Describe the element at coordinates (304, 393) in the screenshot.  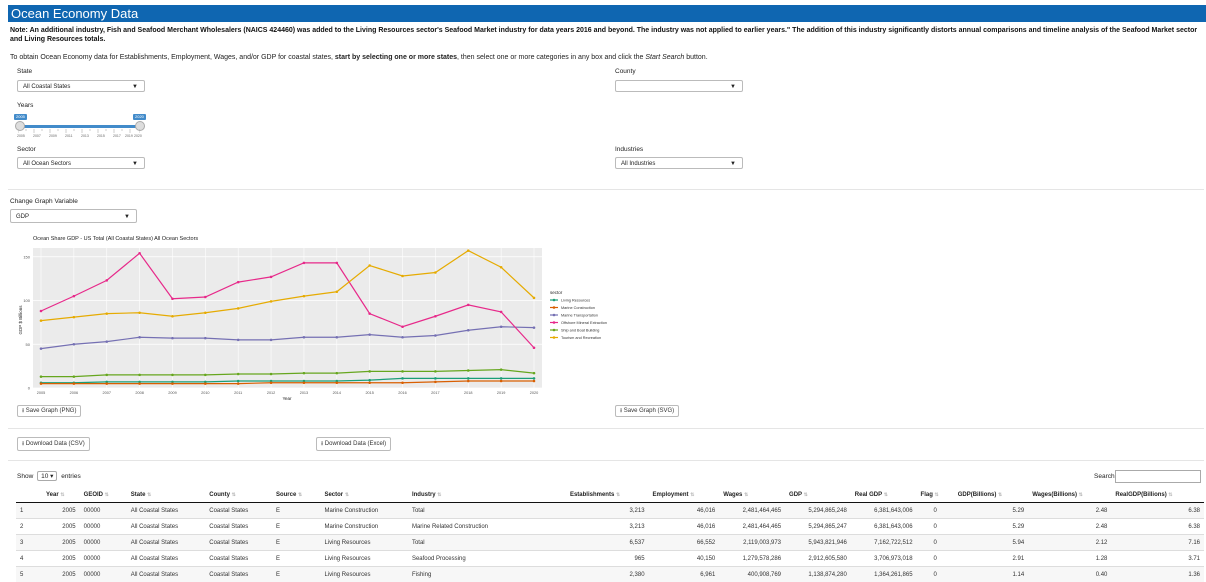
I see `chart-x-tick-label: 2013` at that location.